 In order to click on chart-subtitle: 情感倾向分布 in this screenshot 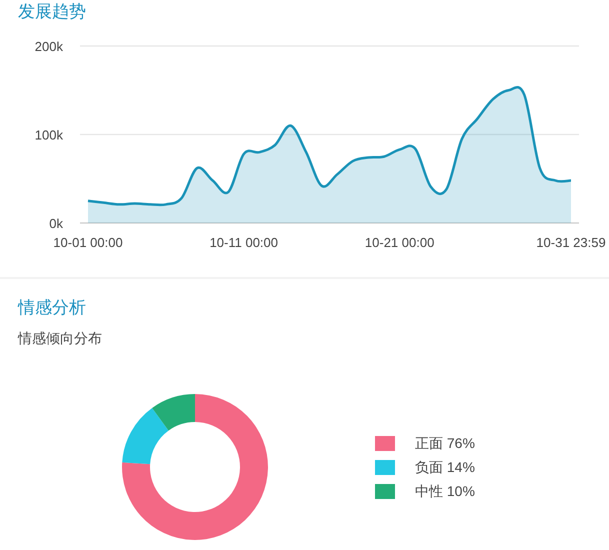, I will do `click(60, 338)`.